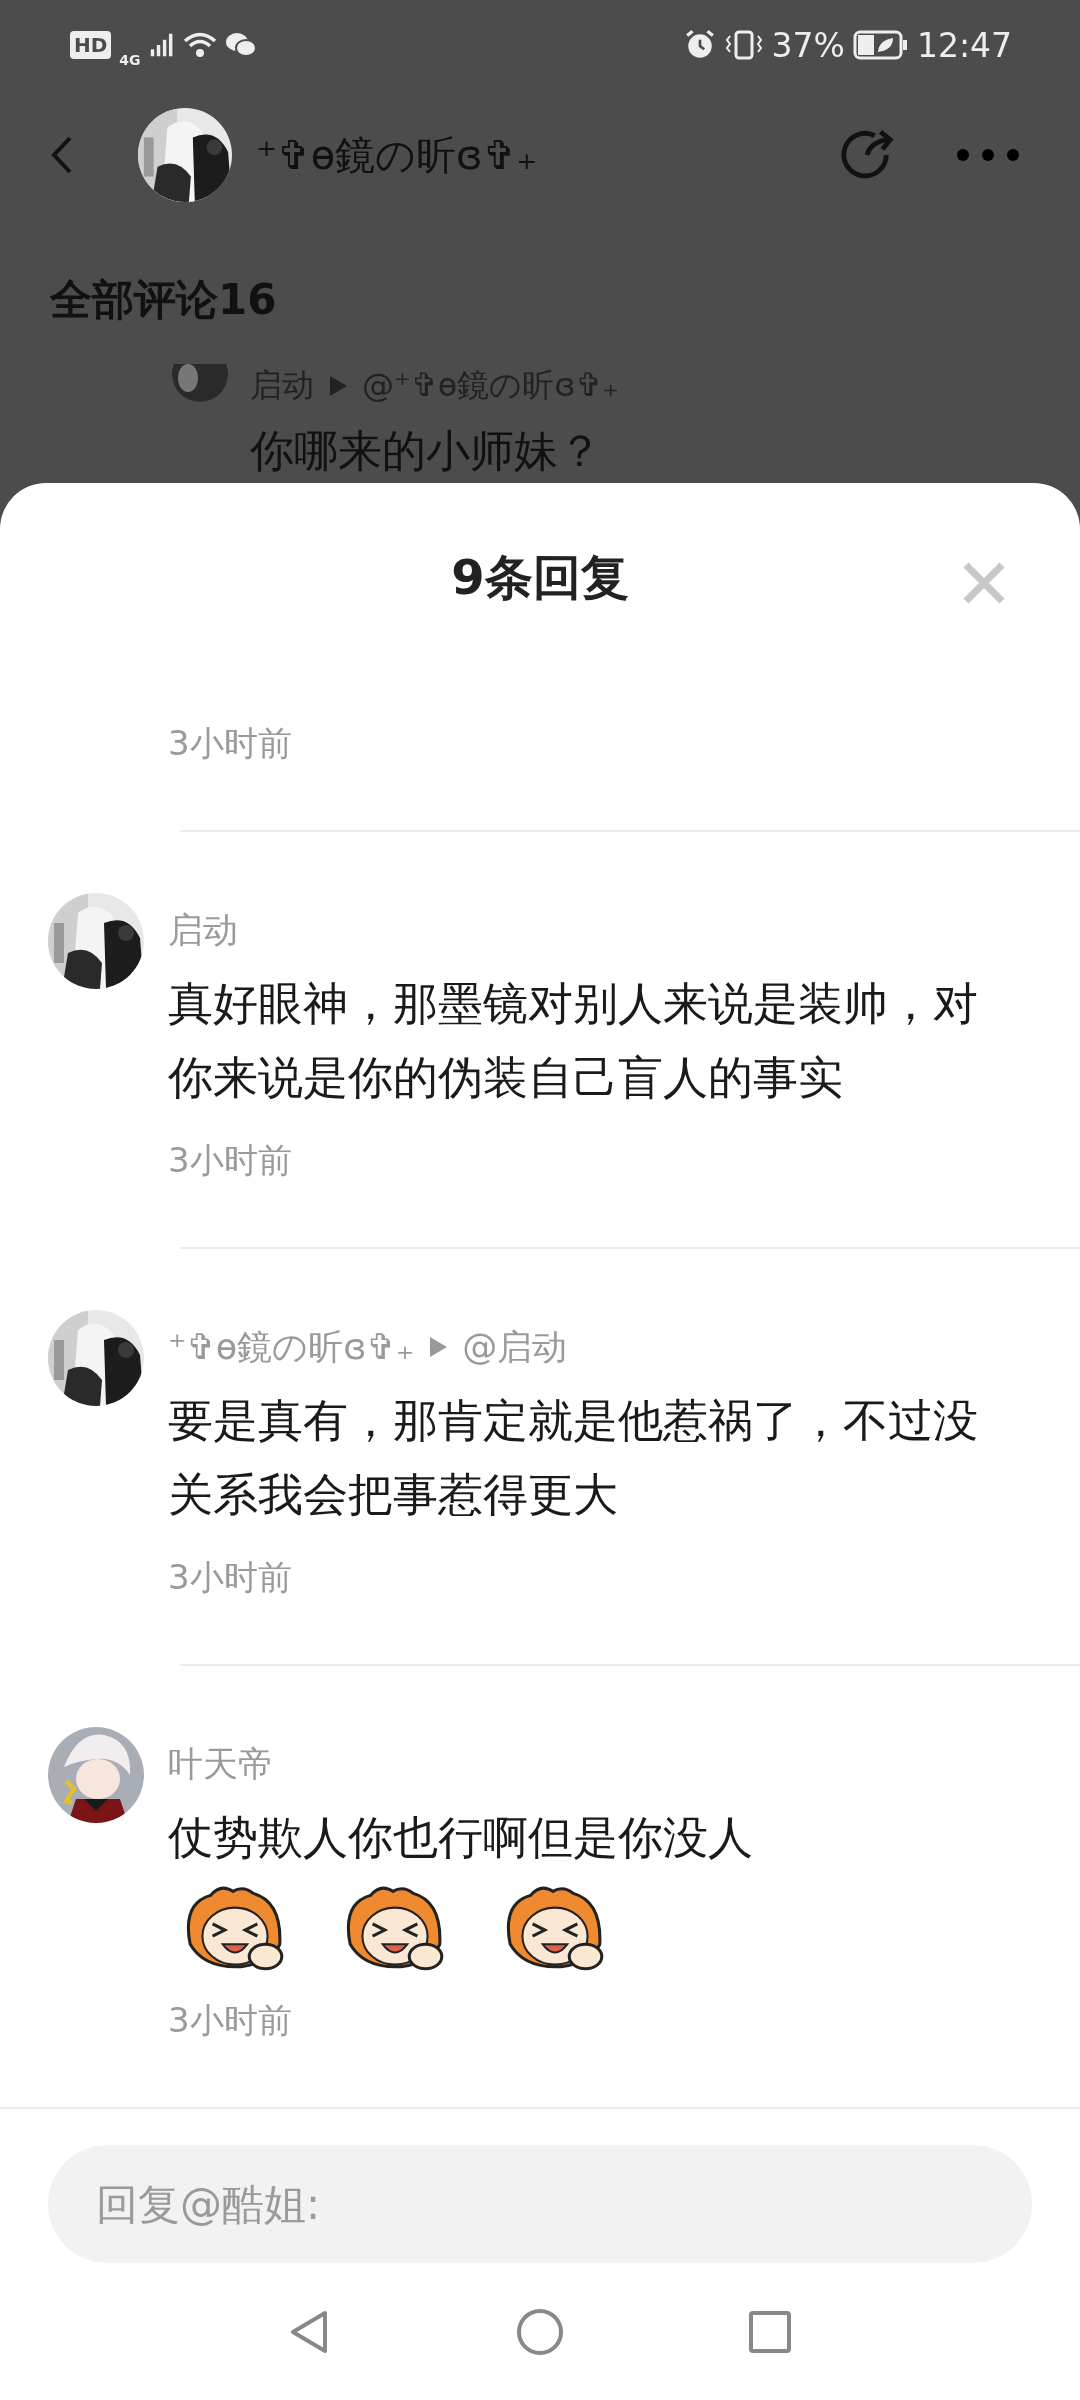 This screenshot has width=1080, height=2400. Describe the element at coordinates (540, 577) in the screenshot. I see `sheet-title: 9条回复` at that location.